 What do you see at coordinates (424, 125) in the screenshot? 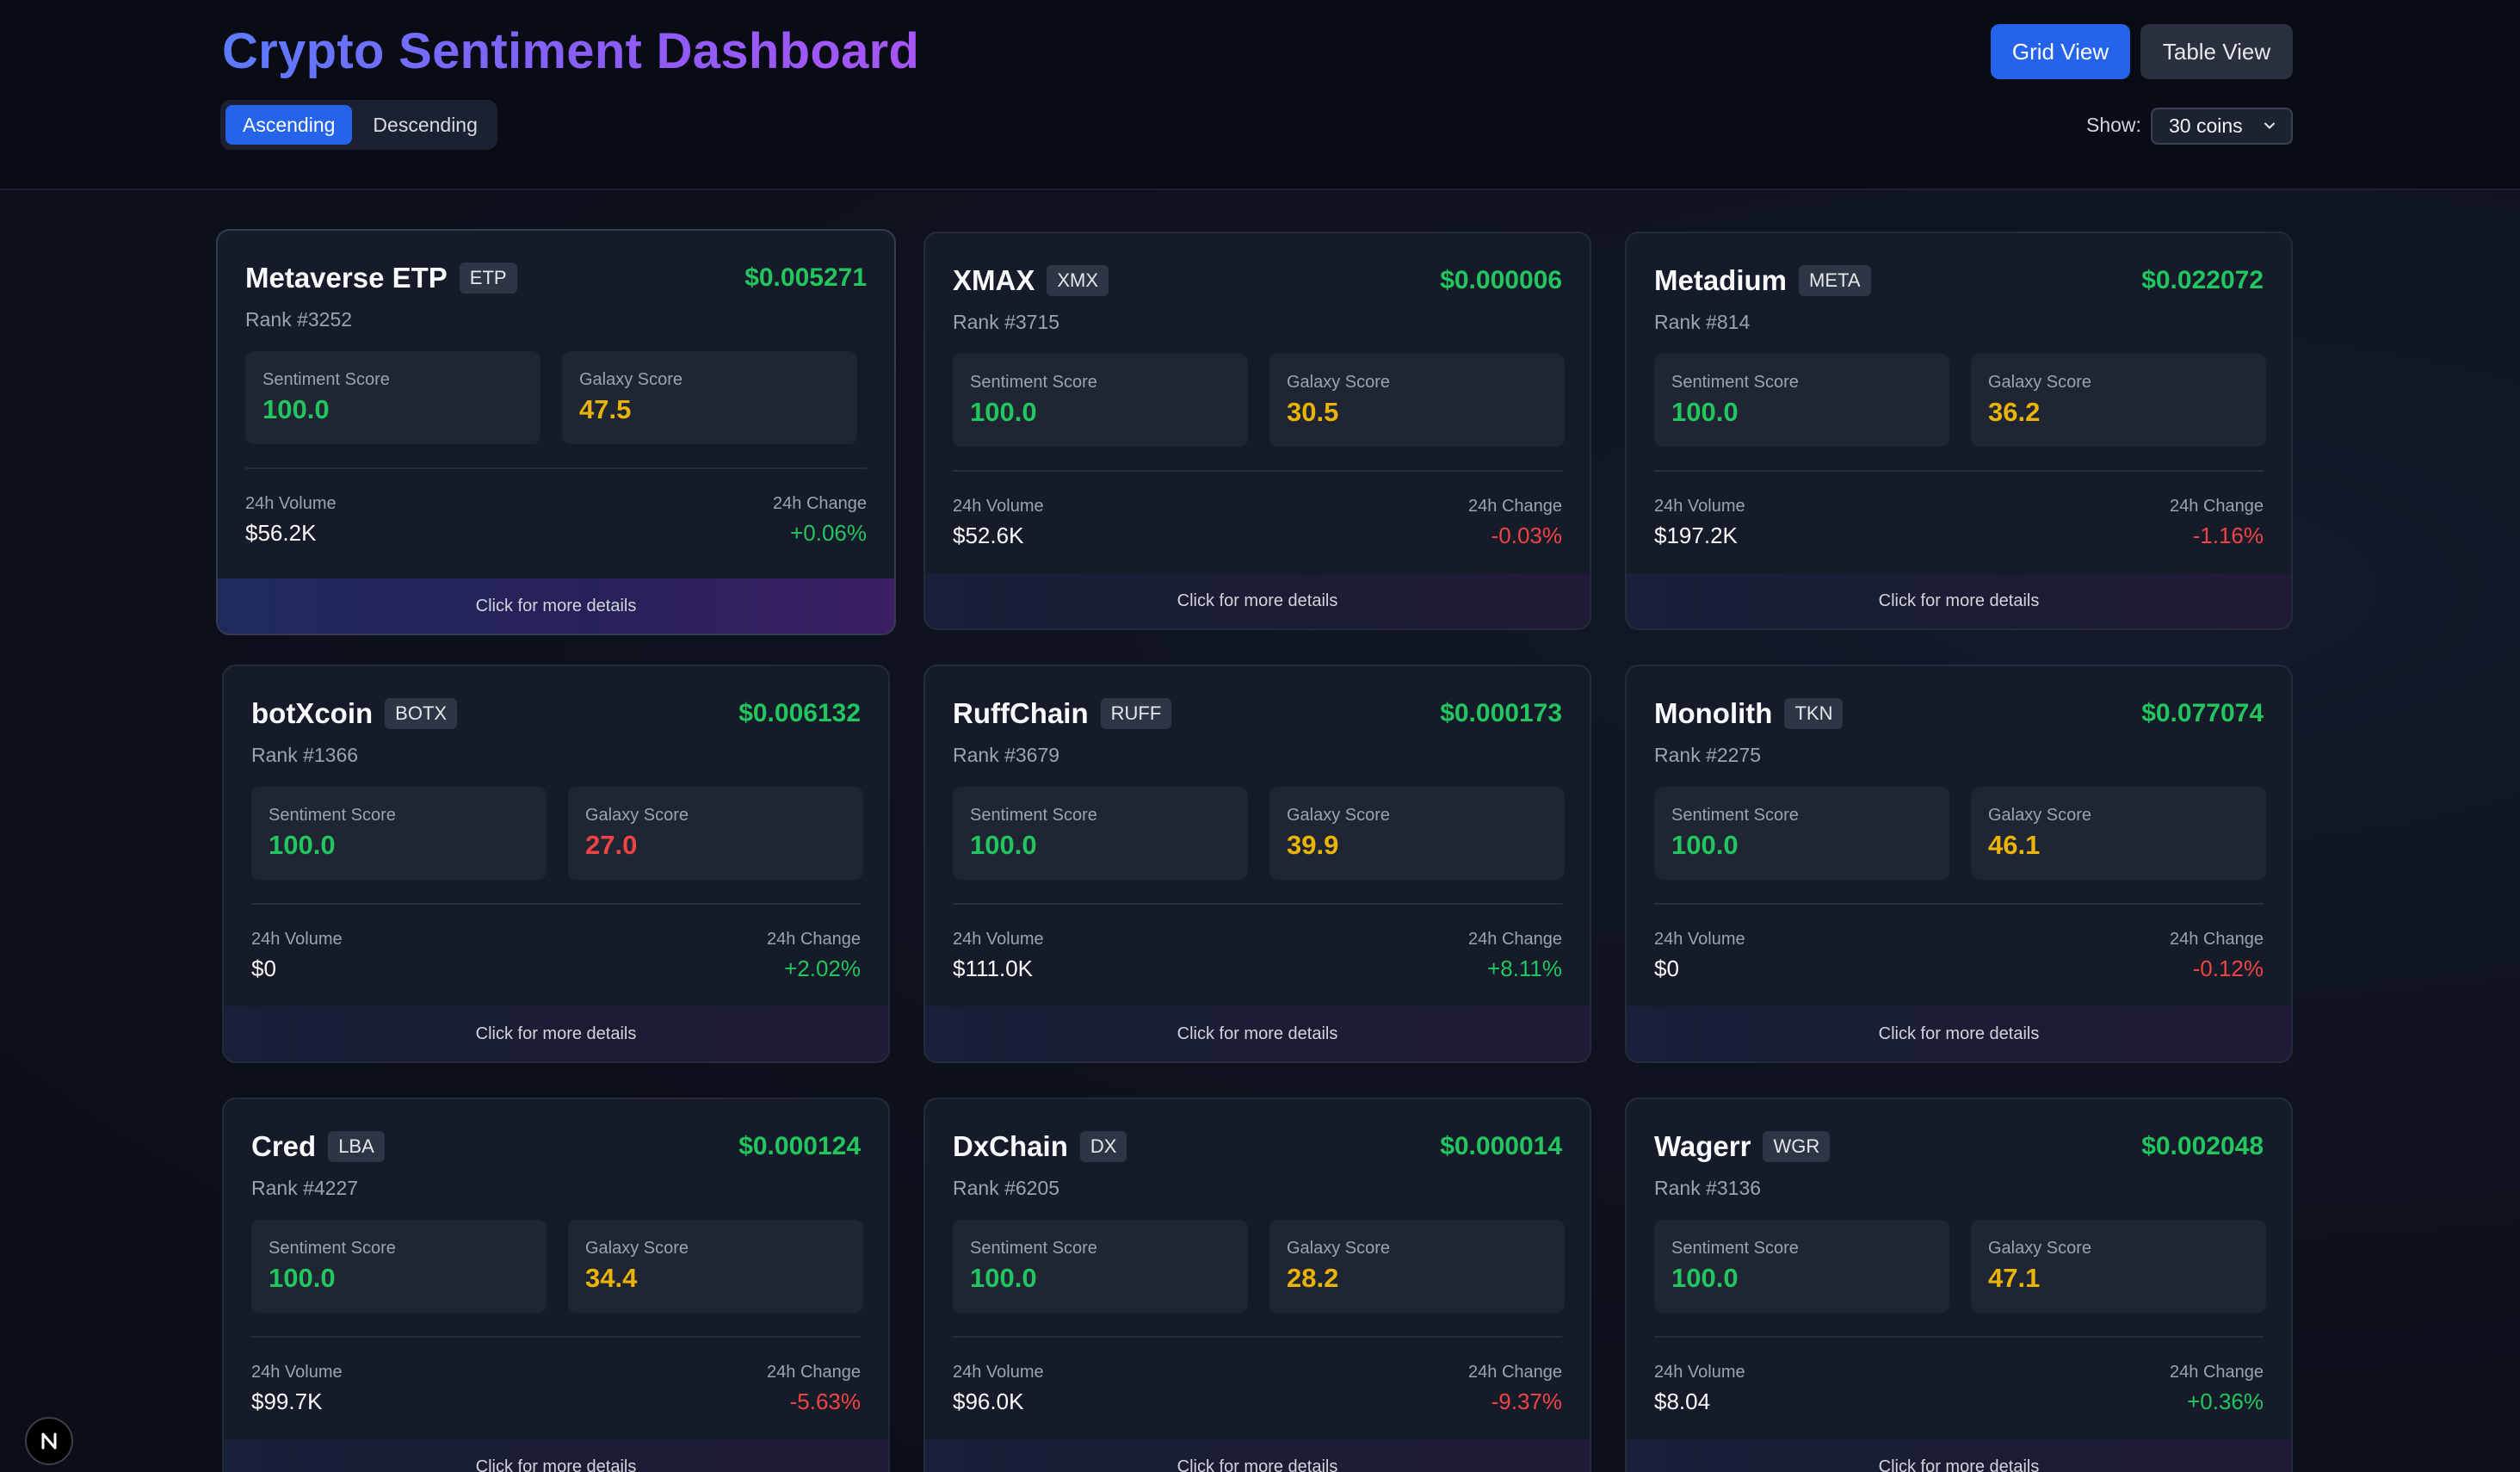
I see `sort-descending-button: Descending` at bounding box center [424, 125].